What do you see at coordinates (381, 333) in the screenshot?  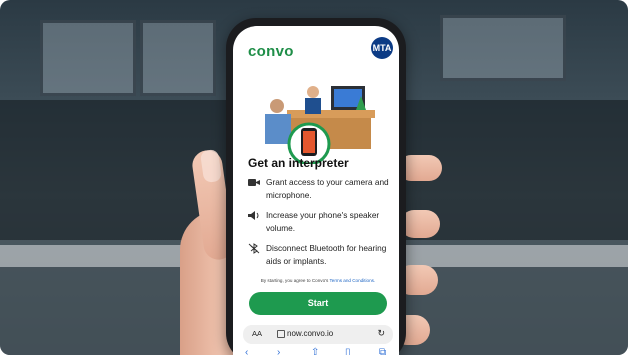 I see `reload-icon: ↻` at bounding box center [381, 333].